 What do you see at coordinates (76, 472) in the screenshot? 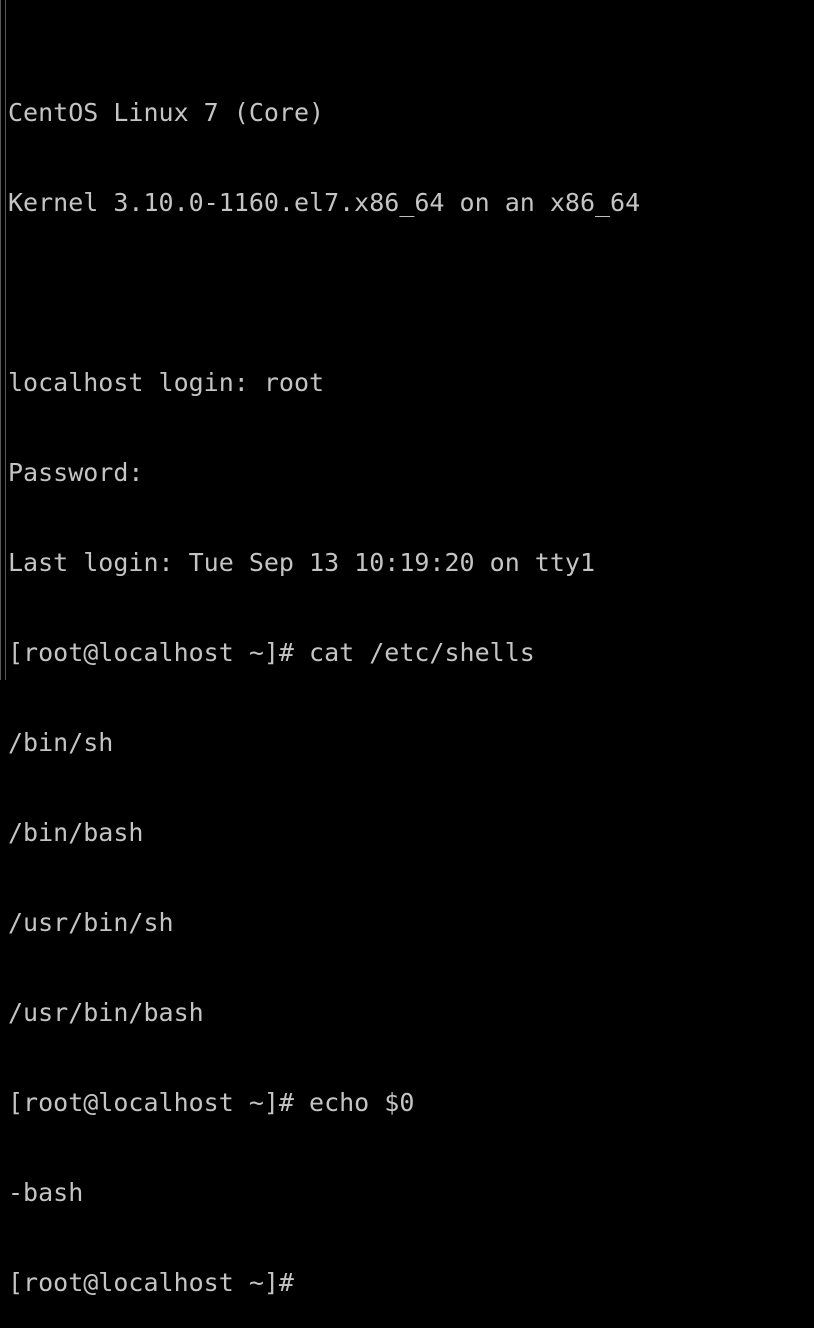
I see `password-line: Password:` at bounding box center [76, 472].